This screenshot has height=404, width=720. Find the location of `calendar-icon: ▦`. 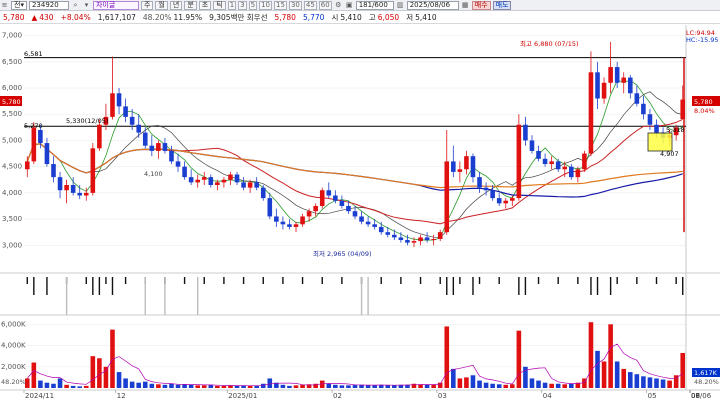

calendar-icon: ▦ is located at coordinates (465, 5).